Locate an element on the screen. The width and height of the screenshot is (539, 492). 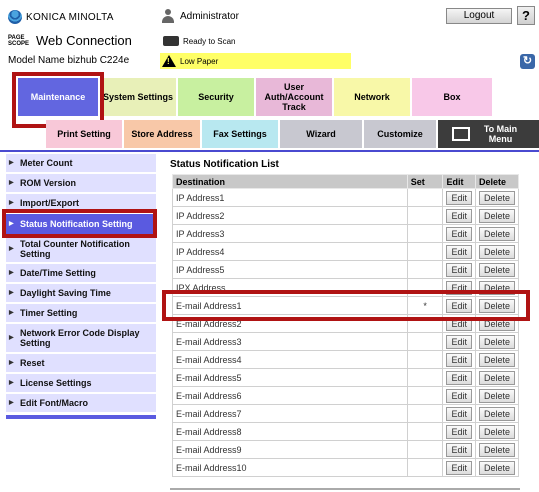
table-row: IP Address2 Edit Delete is located at coordinates (346, 215).